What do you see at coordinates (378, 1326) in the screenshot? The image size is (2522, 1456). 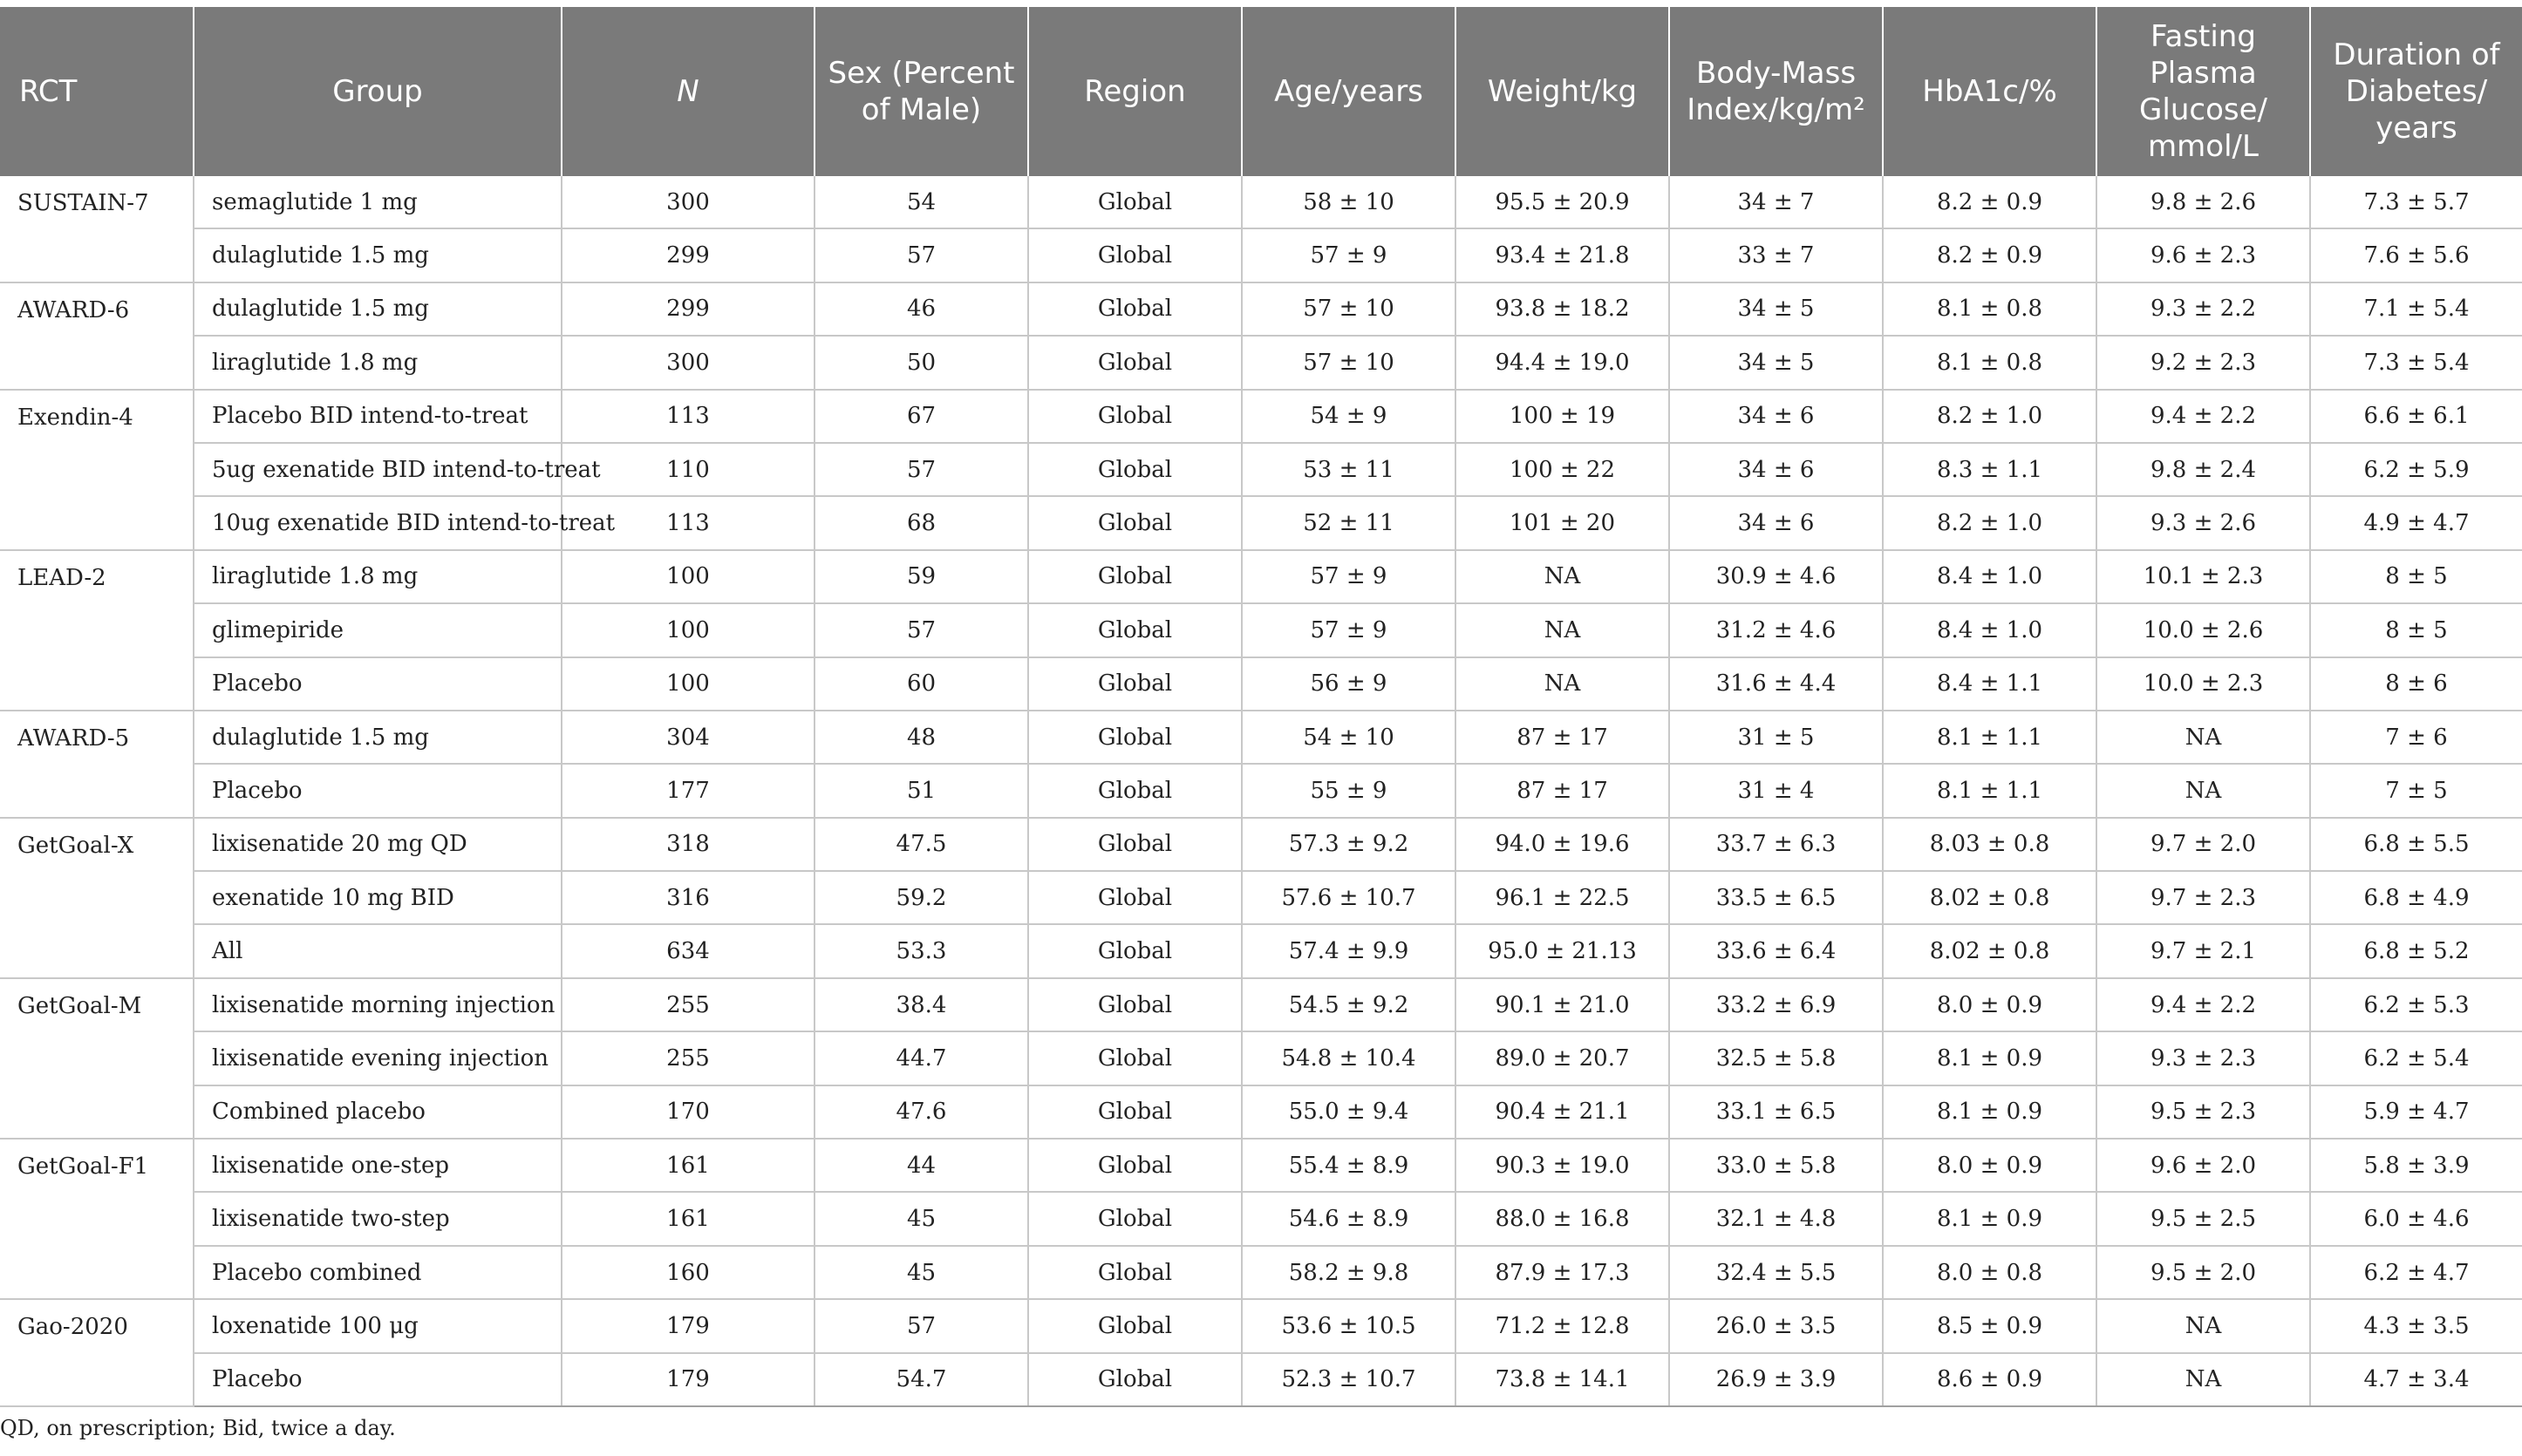 I see `group-cell: loxenatide 100 μg` at bounding box center [378, 1326].